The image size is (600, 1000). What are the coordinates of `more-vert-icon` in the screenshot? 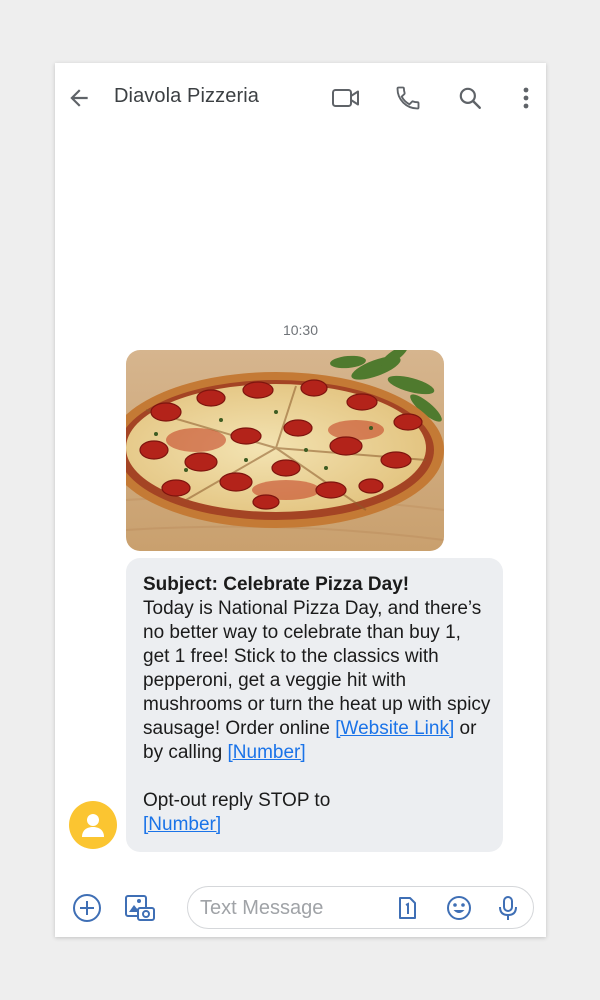 It's located at (526, 98).